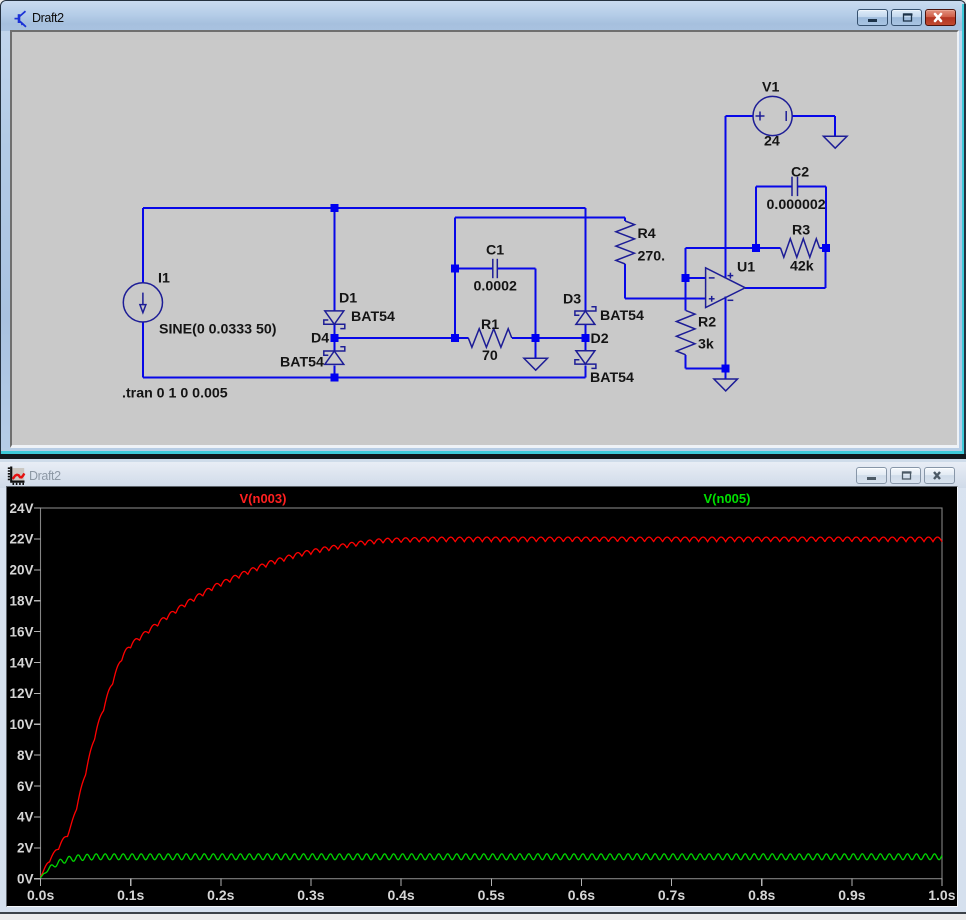 The image size is (966, 920). I want to click on svg-text: 70, so click(490, 356).